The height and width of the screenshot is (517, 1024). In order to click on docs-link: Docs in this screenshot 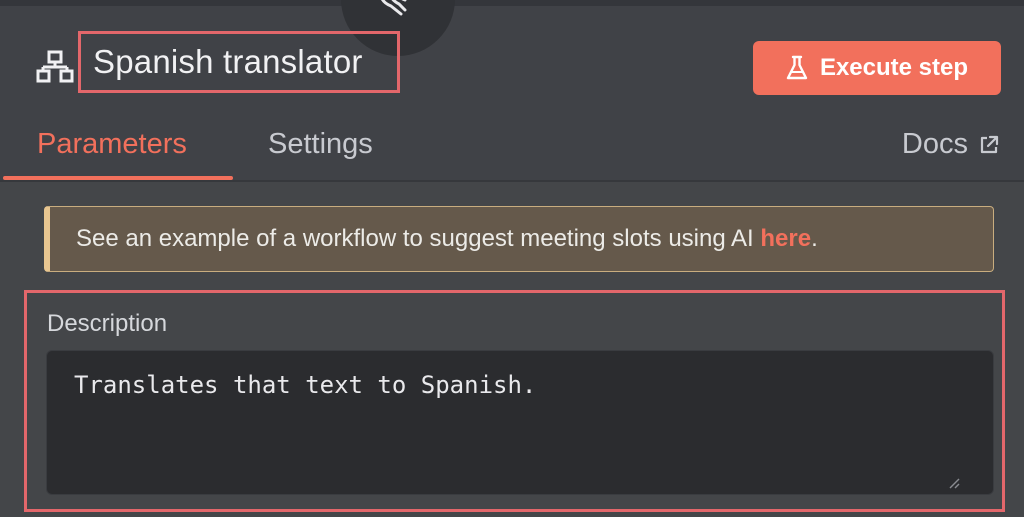, I will do `click(951, 144)`.